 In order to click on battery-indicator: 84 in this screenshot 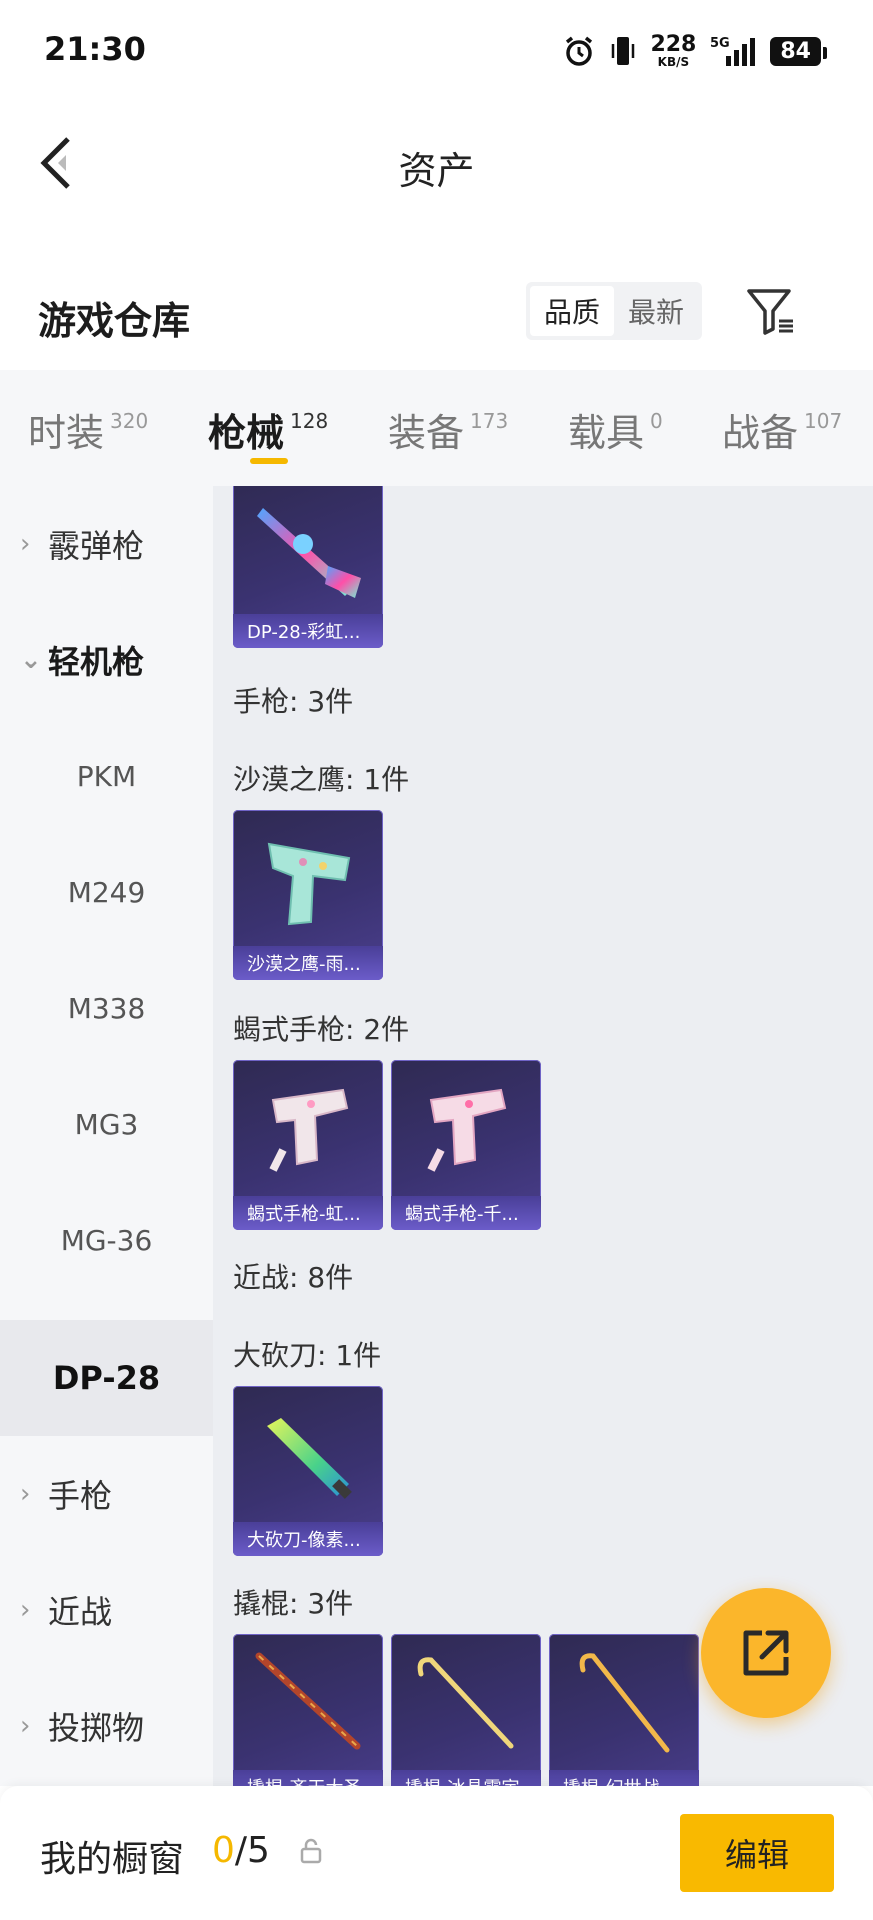, I will do `click(798, 51)`.